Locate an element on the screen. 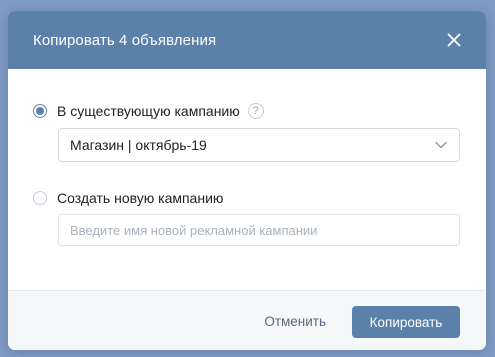 The image size is (495, 357). new-campaign-name-input is located at coordinates (259, 230).